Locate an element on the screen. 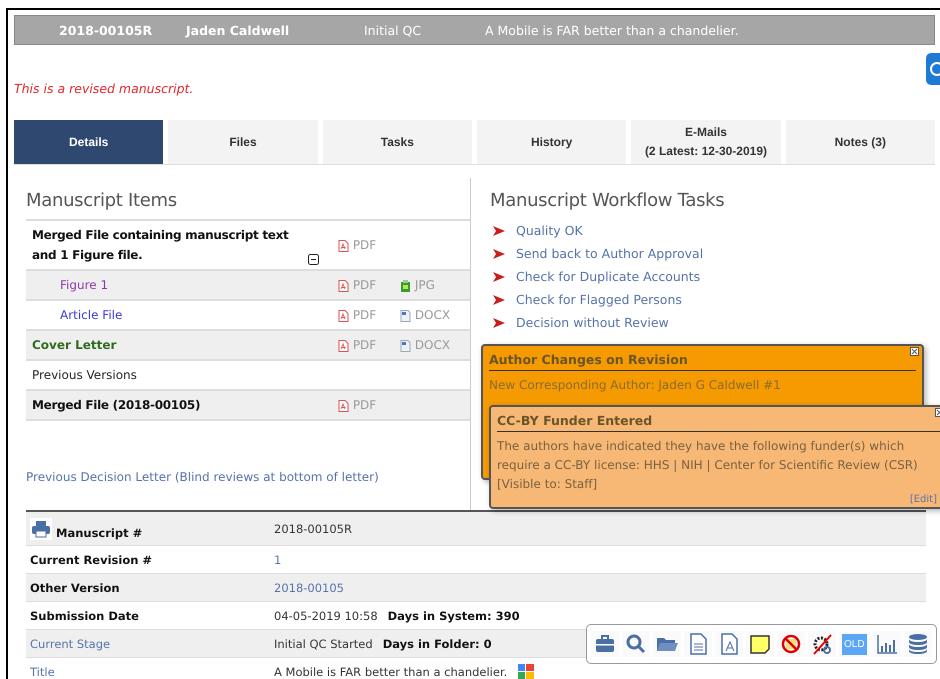 This screenshot has height=679, width=940. tab: Notes (3) is located at coordinates (860, 142).